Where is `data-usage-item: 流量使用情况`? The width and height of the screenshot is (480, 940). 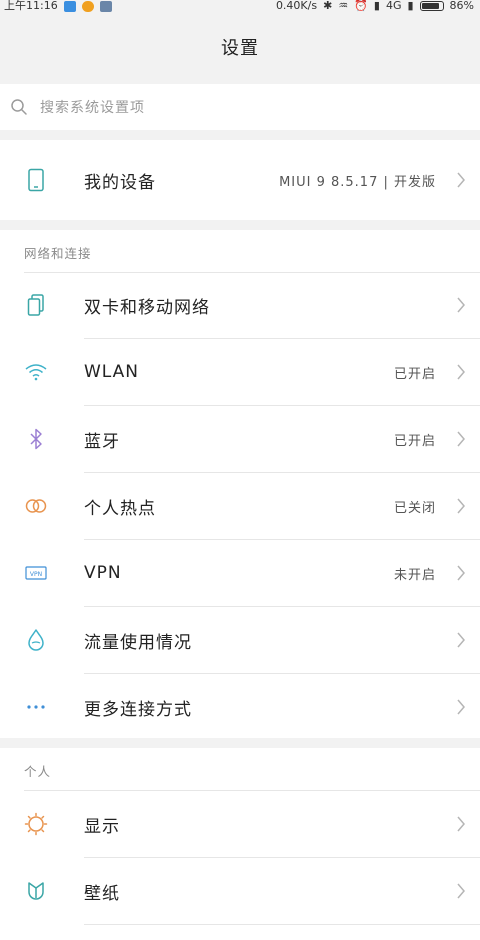 data-usage-item: 流量使用情况 is located at coordinates (240, 640).